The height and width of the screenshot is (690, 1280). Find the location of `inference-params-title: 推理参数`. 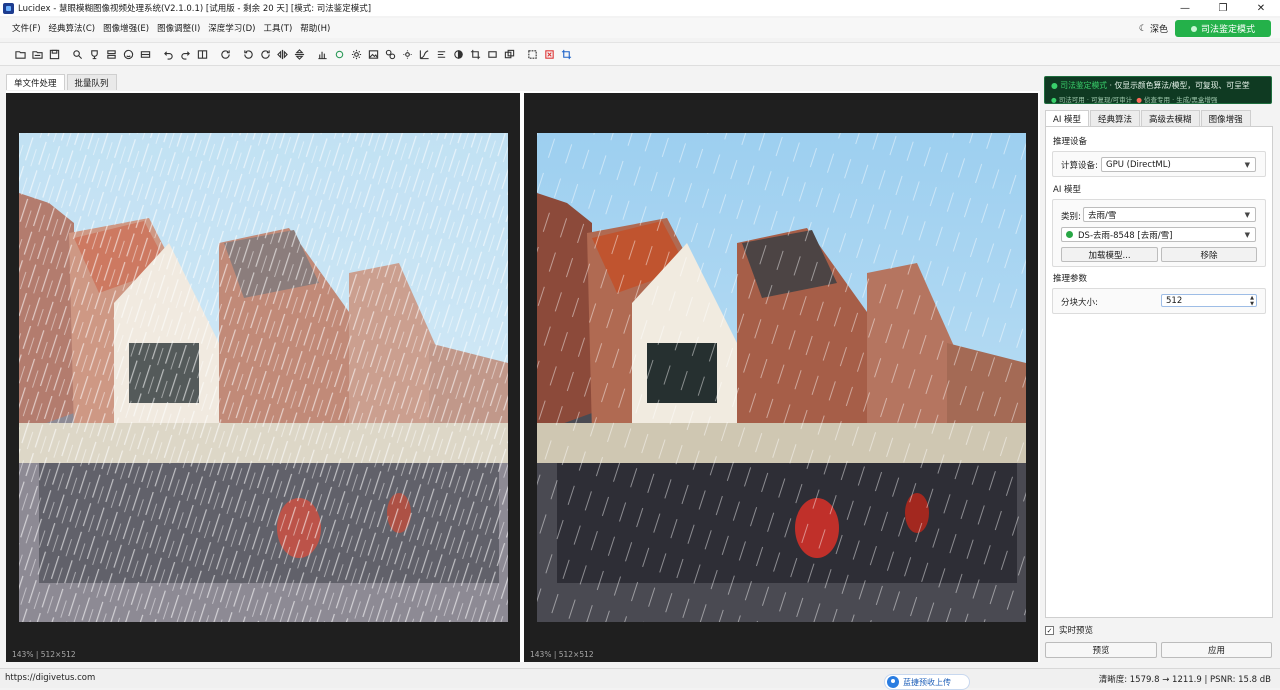

inference-params-title: 推理参数 is located at coordinates (1070, 279).